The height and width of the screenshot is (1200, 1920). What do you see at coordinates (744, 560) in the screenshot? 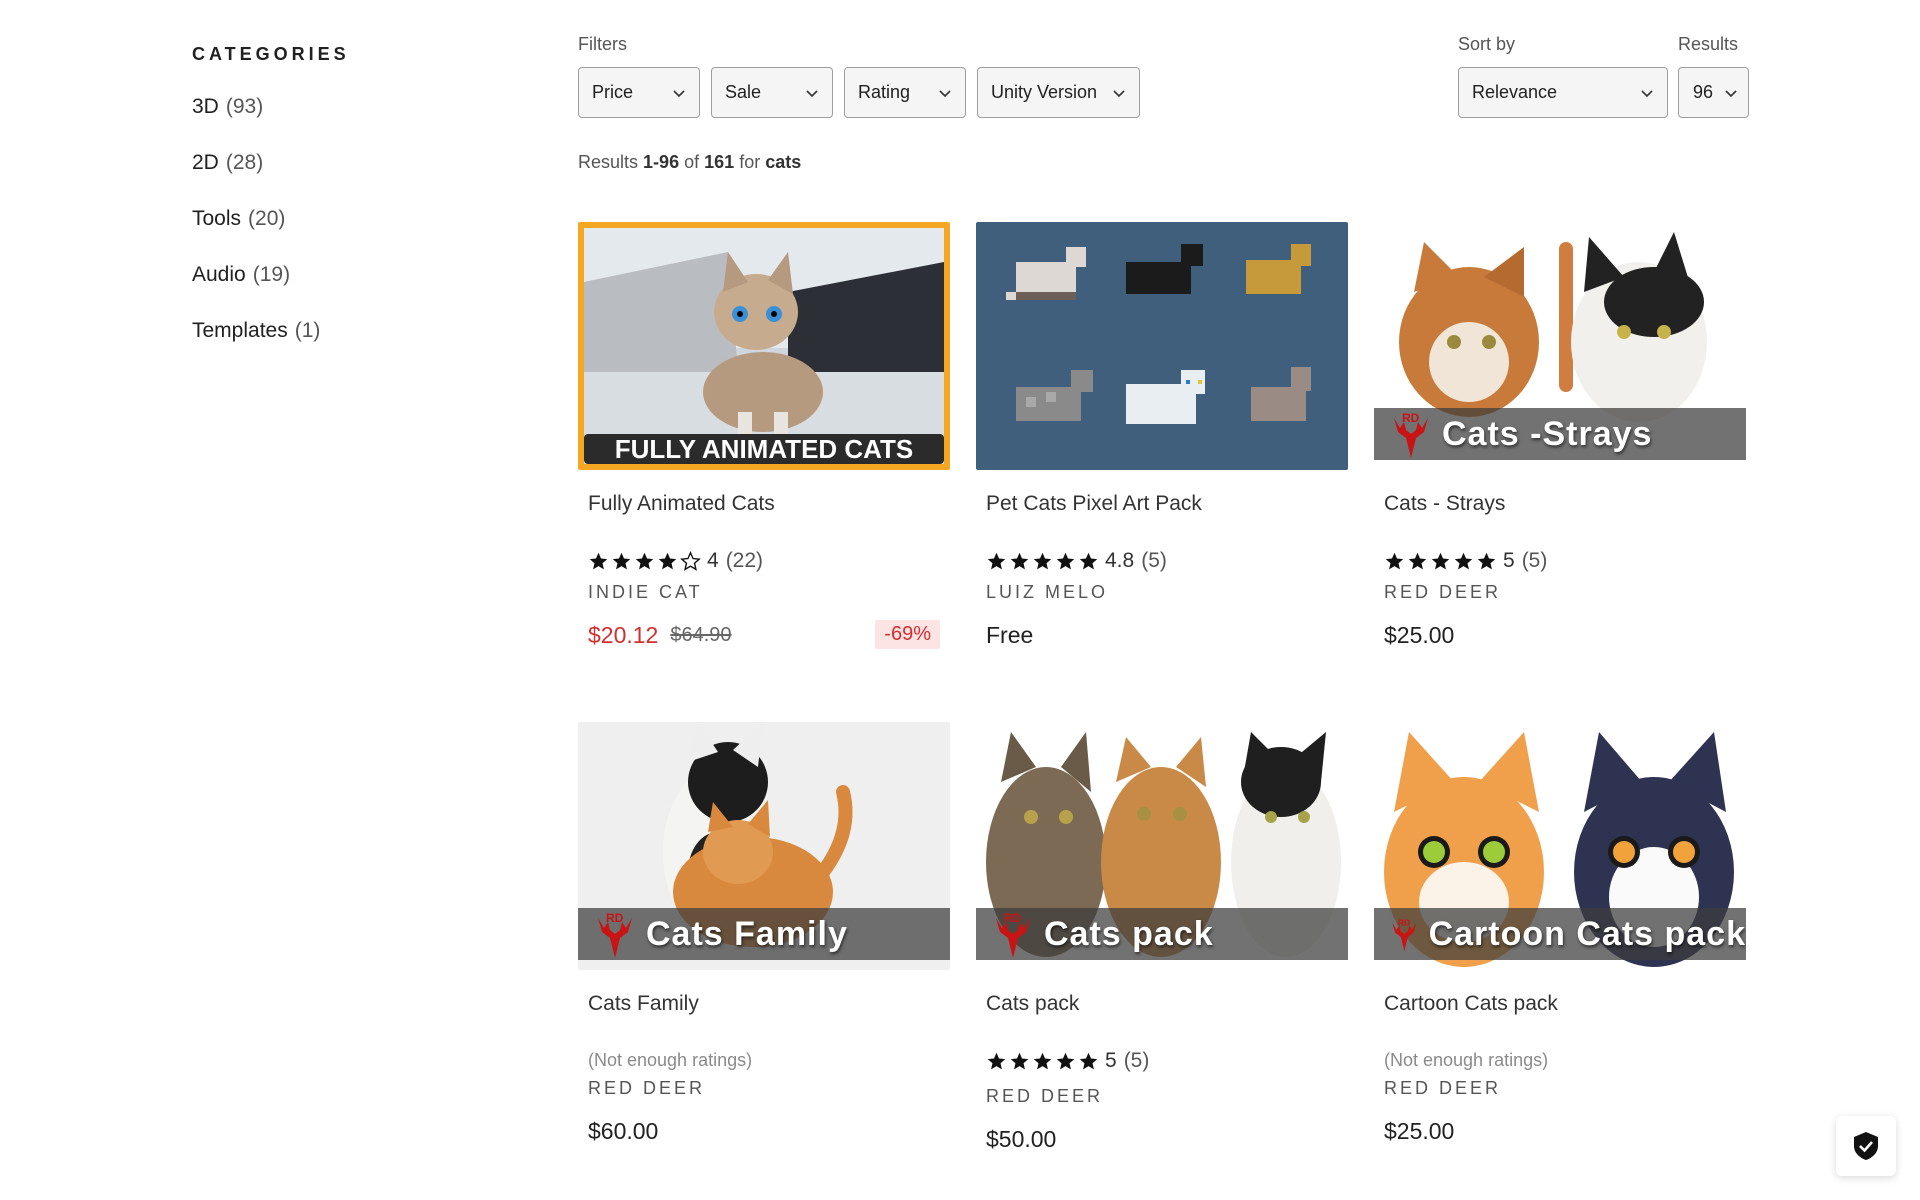
I see `rating-count: (22)` at bounding box center [744, 560].